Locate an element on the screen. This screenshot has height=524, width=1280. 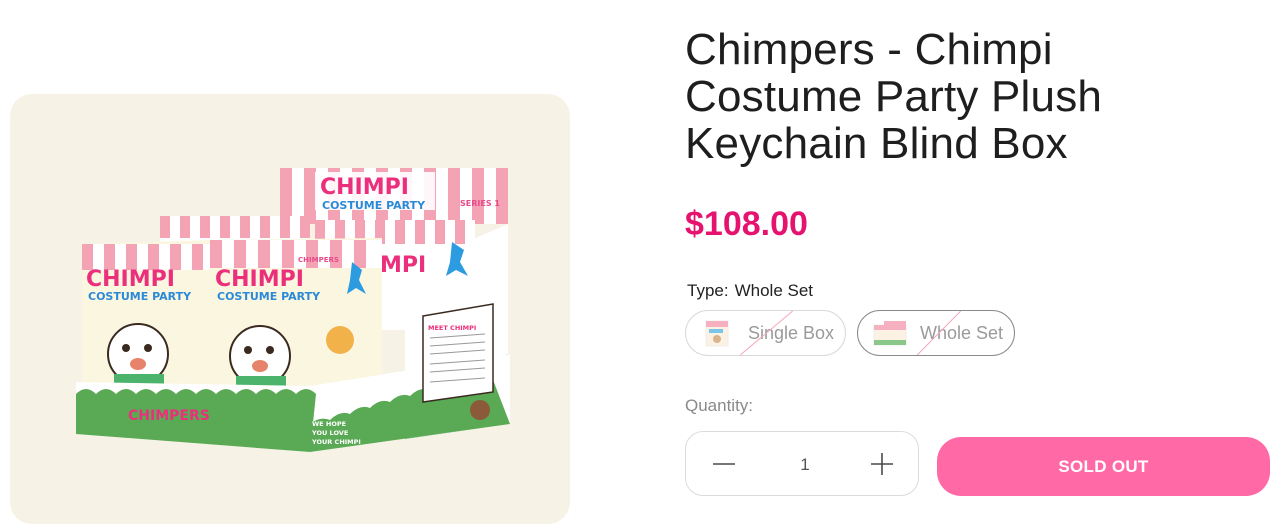
quantity-decrease-button is located at coordinates (724, 464).